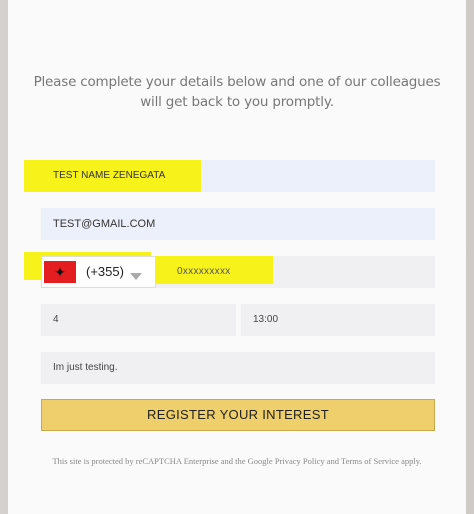 The width and height of the screenshot is (474, 514). What do you see at coordinates (204, 272) in the screenshot?
I see `phone-number-value: 0xxxxxxxxx` at bounding box center [204, 272].